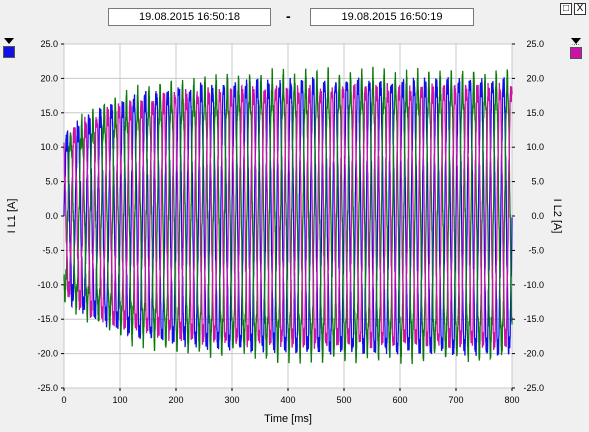 Image resolution: width=589 pixels, height=432 pixels. What do you see at coordinates (49, 113) in the screenshot?
I see `left-tick-label: 15.0` at bounding box center [49, 113].